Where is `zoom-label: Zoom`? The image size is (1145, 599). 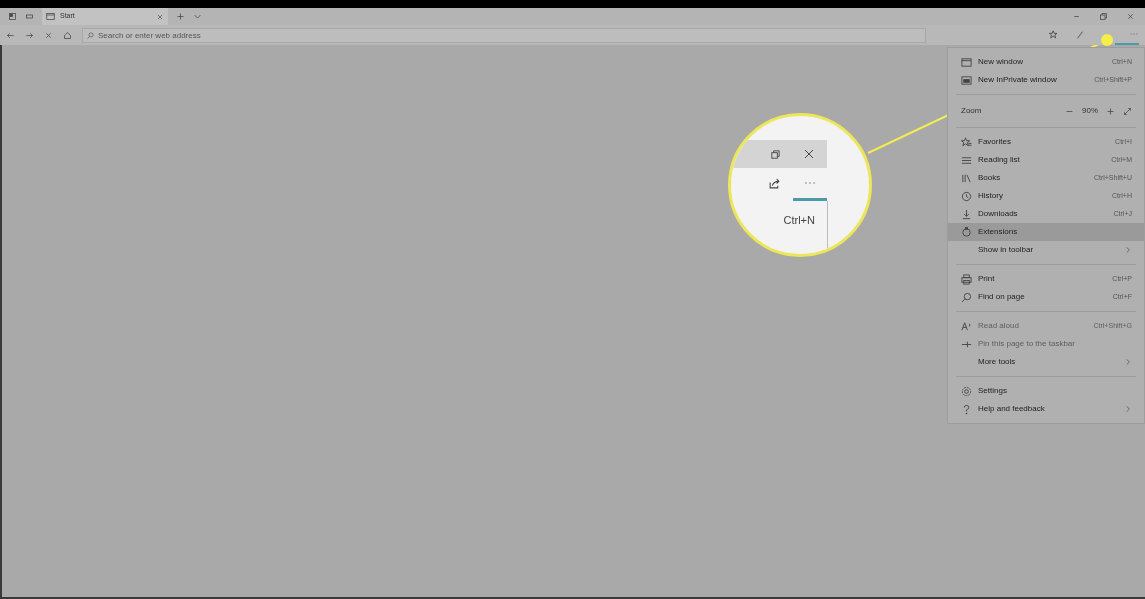 zoom-label: Zoom is located at coordinates (972, 111).